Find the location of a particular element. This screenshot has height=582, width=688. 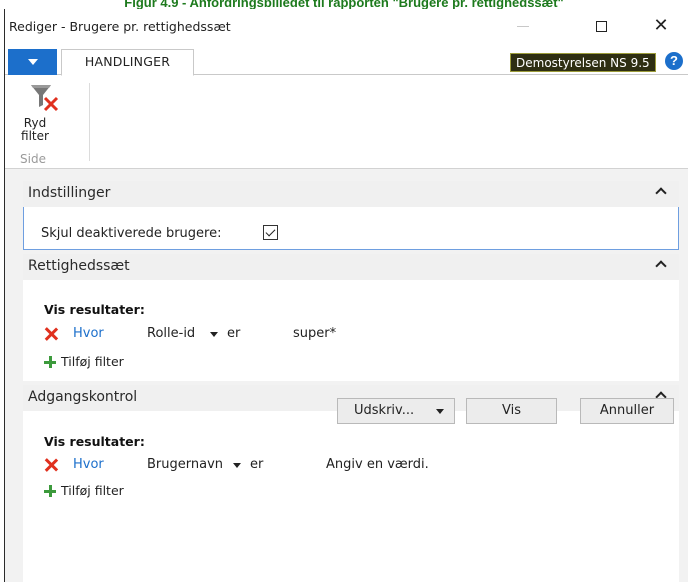

dropdown-arrow-icon is located at coordinates (32, 62).